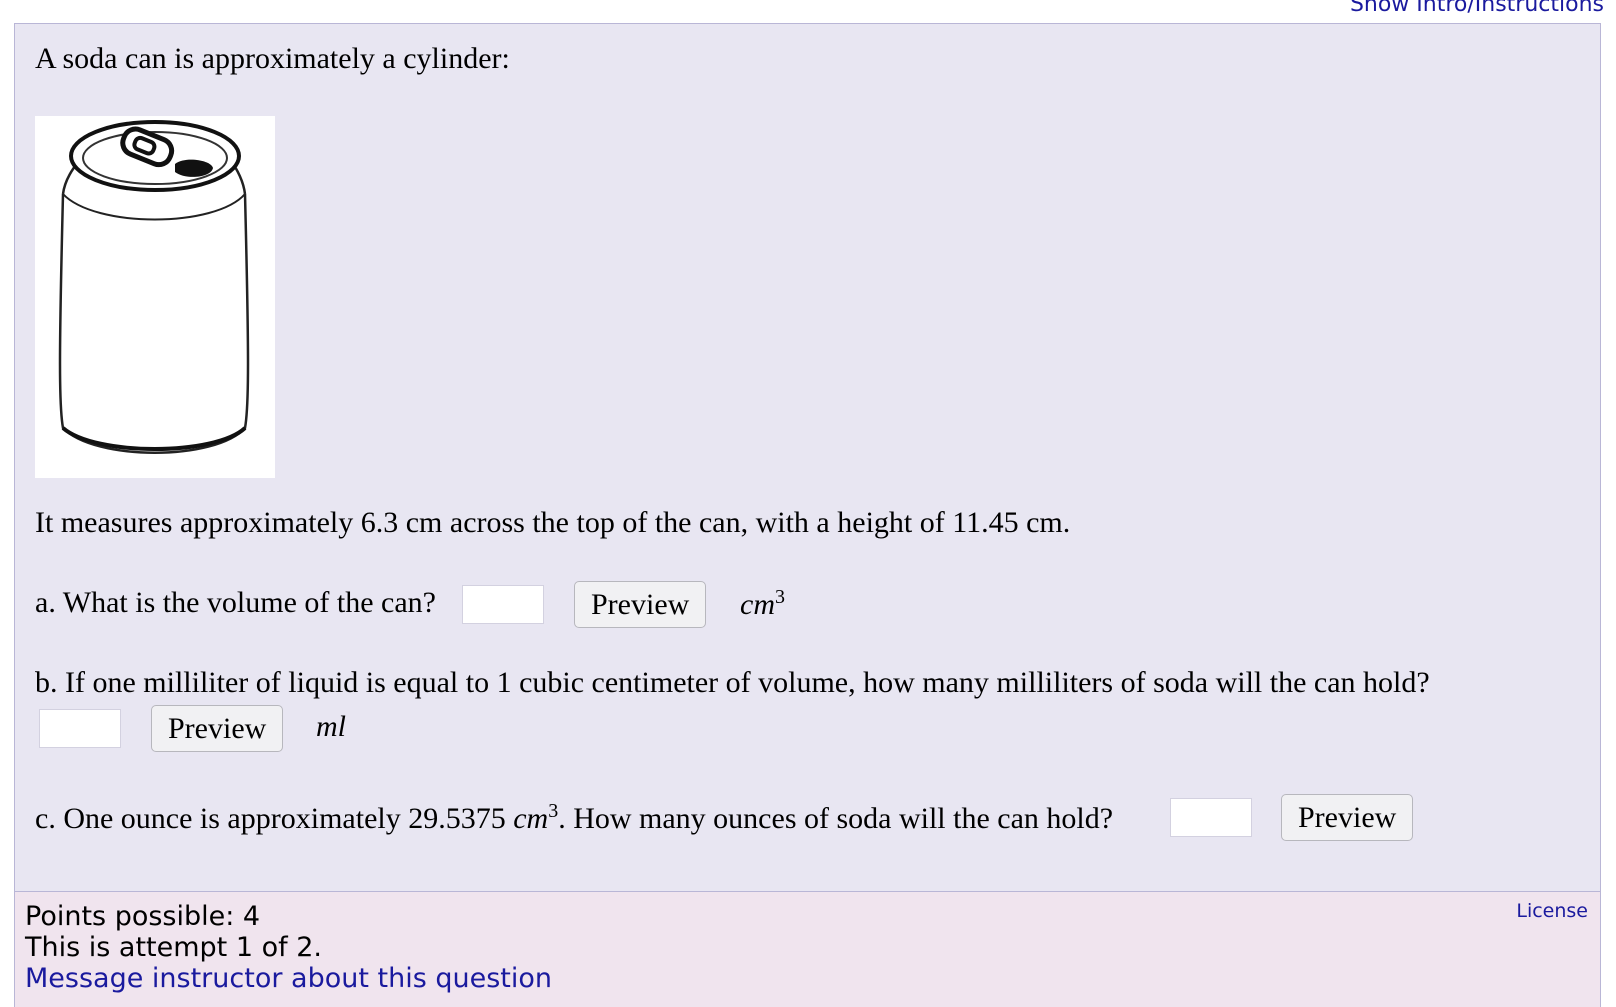 The image size is (1616, 1007). I want to click on soda-can-image, so click(155, 297).